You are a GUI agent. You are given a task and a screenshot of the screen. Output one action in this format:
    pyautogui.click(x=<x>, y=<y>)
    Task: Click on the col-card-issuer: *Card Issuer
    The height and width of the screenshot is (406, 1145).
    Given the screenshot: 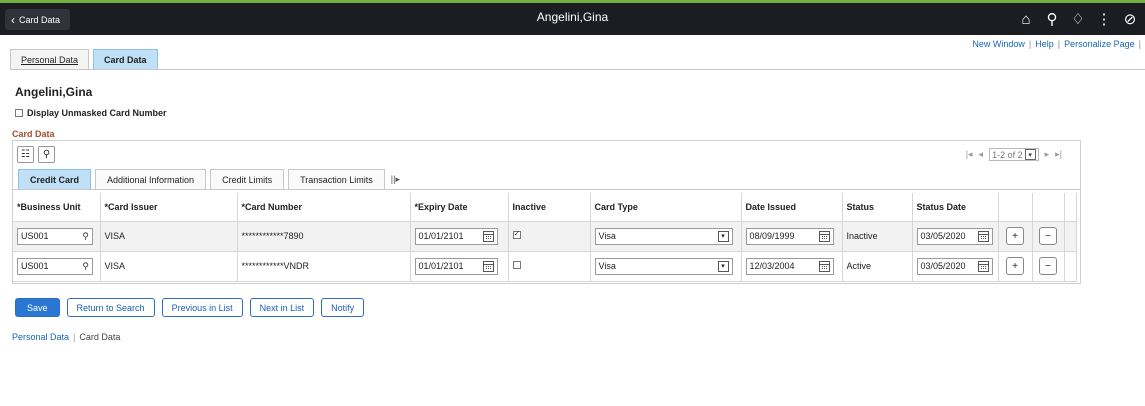 What is the action you would take?
    pyautogui.click(x=169, y=207)
    